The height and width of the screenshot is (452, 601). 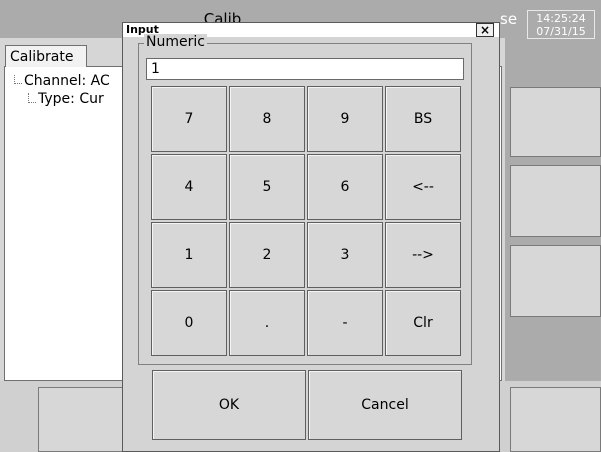 What do you see at coordinates (561, 18) in the screenshot?
I see `clock-time: 14:25:24` at bounding box center [561, 18].